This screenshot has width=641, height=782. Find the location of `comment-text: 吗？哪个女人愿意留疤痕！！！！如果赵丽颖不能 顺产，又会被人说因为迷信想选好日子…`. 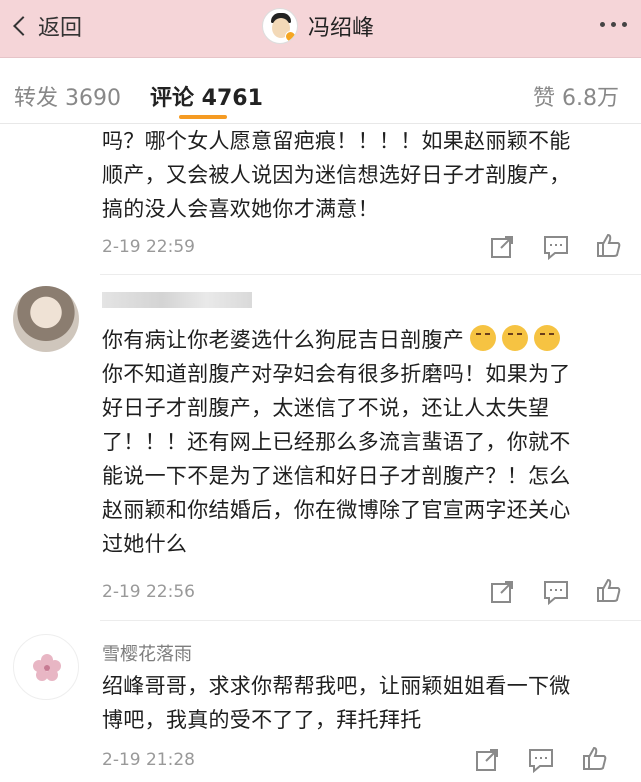

comment-text: 吗？哪个女人愿意留疤痕！！！！如果赵丽颖不能 顺产，又会被人说因为迷信想选好日子… is located at coordinates (336, 175).